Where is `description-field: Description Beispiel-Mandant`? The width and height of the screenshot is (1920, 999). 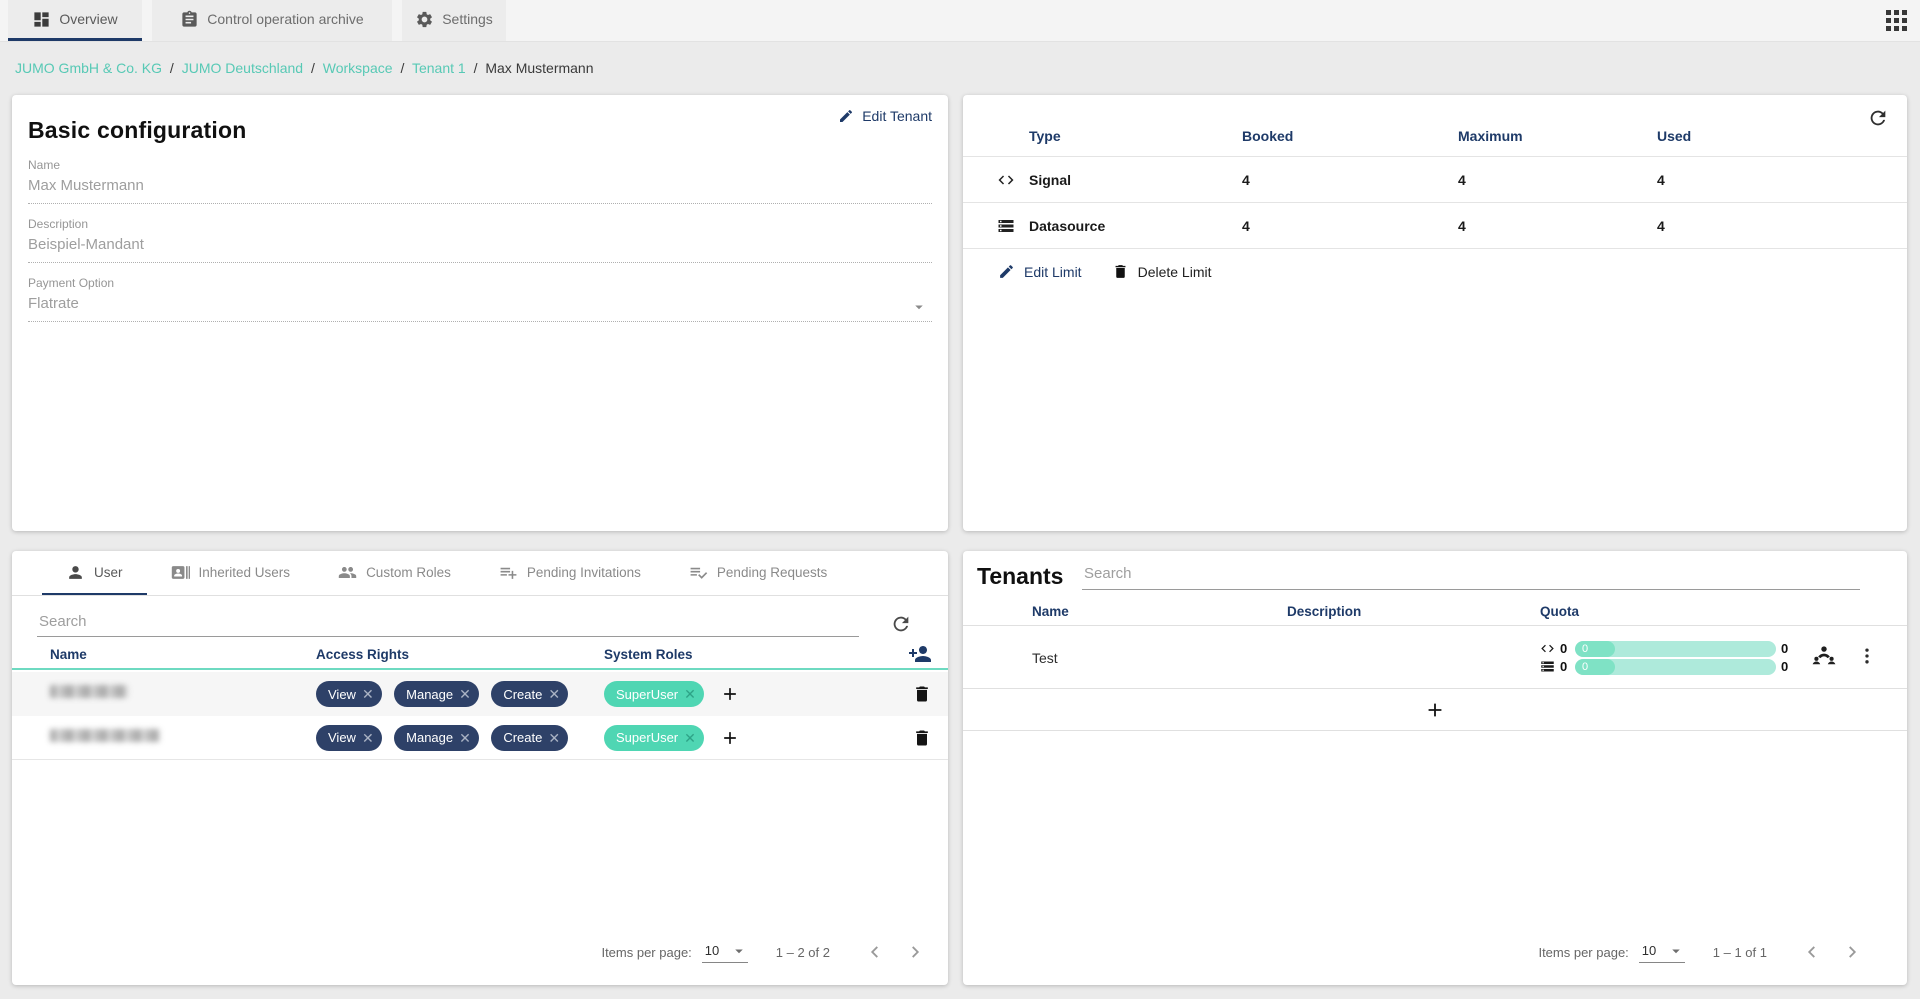 description-field: Description Beispiel-Mandant is located at coordinates (480, 240).